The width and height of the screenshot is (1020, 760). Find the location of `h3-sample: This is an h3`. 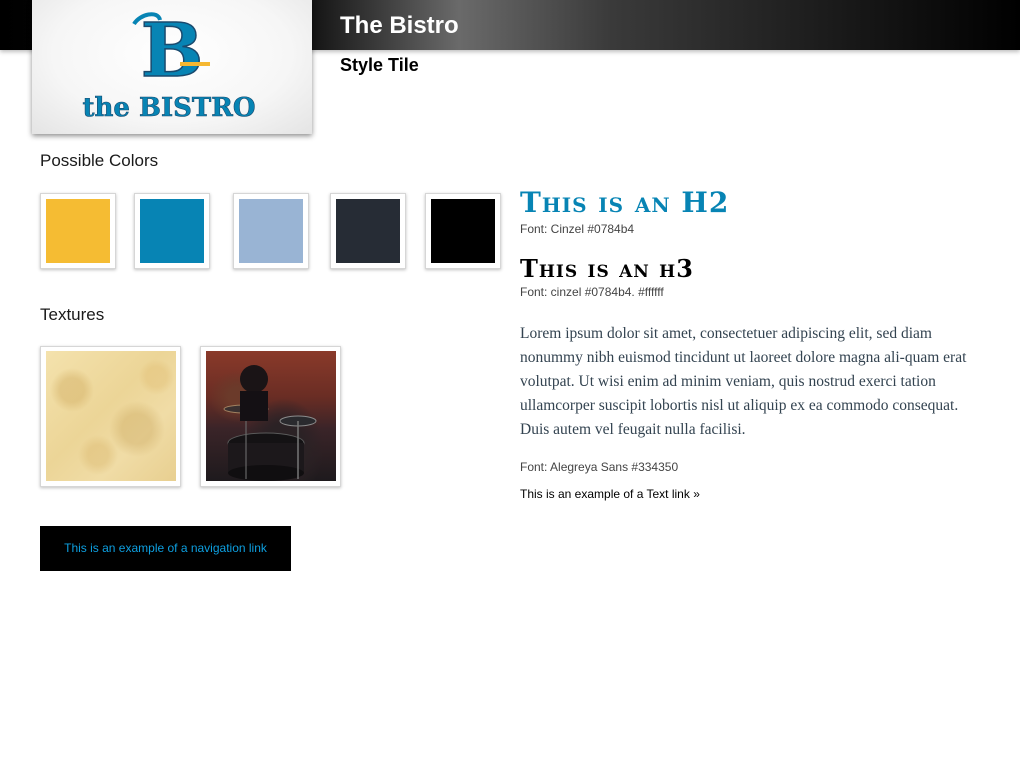

h3-sample: This is an h3 is located at coordinates (607, 268).